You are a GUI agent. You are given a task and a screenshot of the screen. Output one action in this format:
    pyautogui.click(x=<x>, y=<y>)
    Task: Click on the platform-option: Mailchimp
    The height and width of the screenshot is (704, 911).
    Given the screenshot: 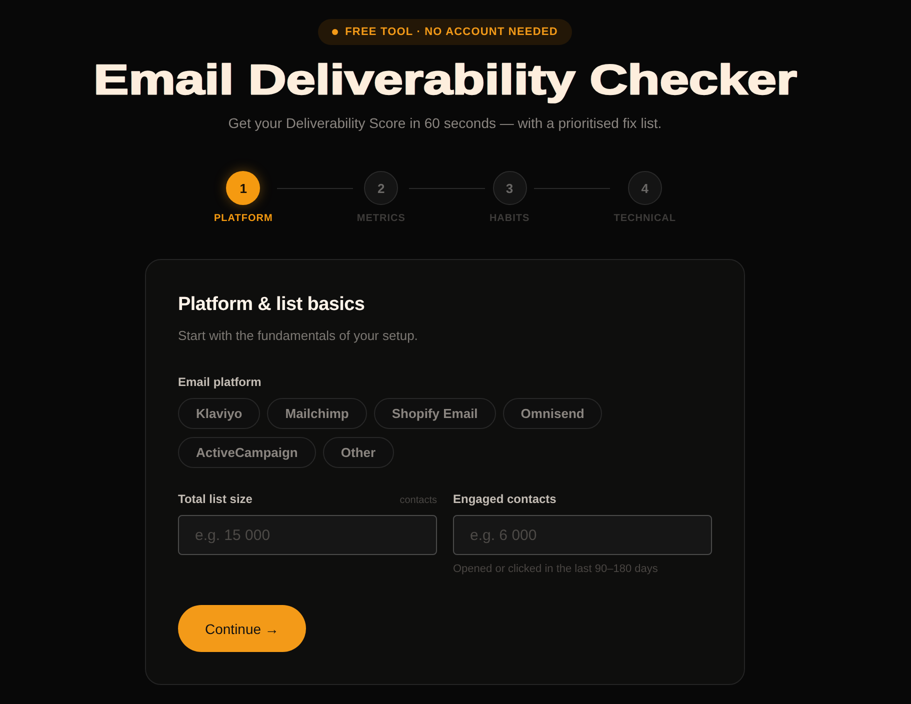 What is the action you would take?
    pyautogui.click(x=317, y=413)
    